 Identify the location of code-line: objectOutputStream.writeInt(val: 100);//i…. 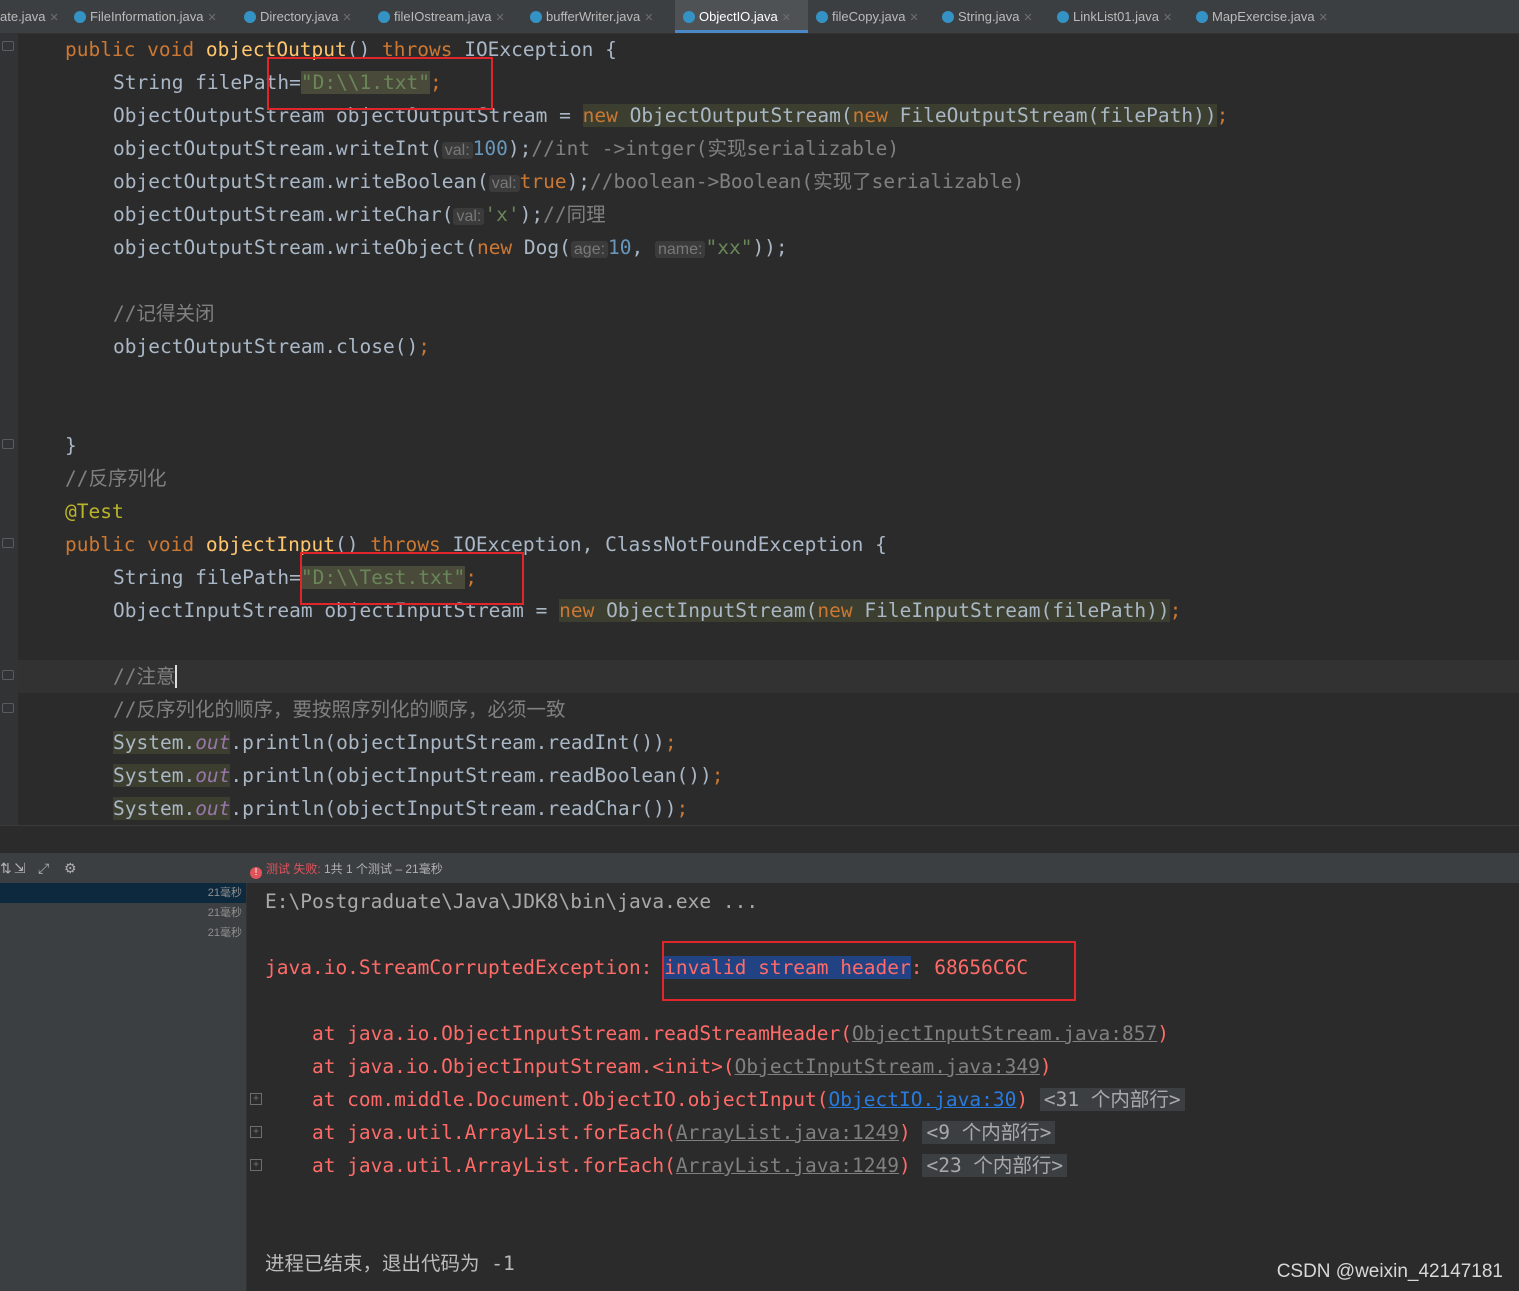
(506, 148).